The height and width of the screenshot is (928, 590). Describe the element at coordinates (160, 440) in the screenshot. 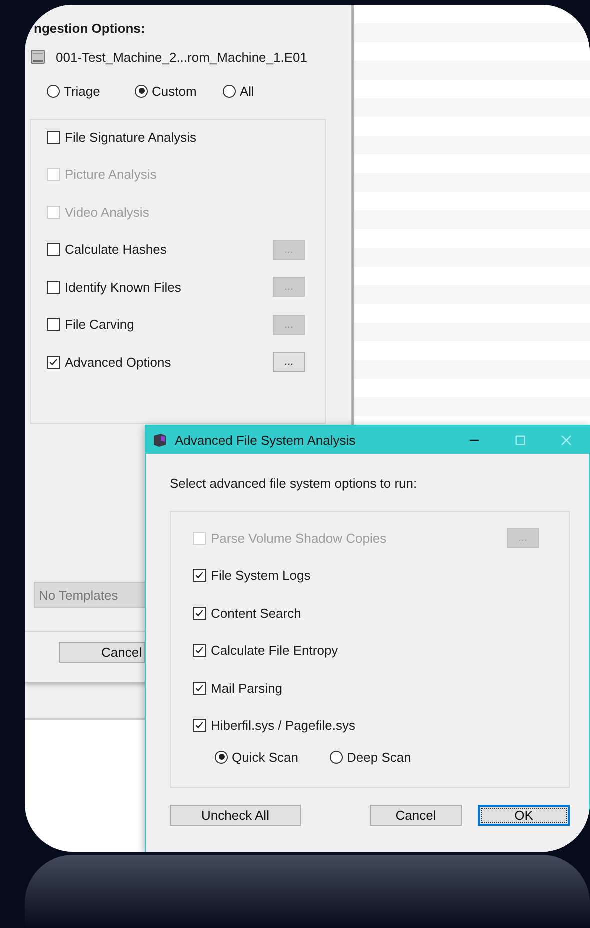

I see `app-icon` at that location.